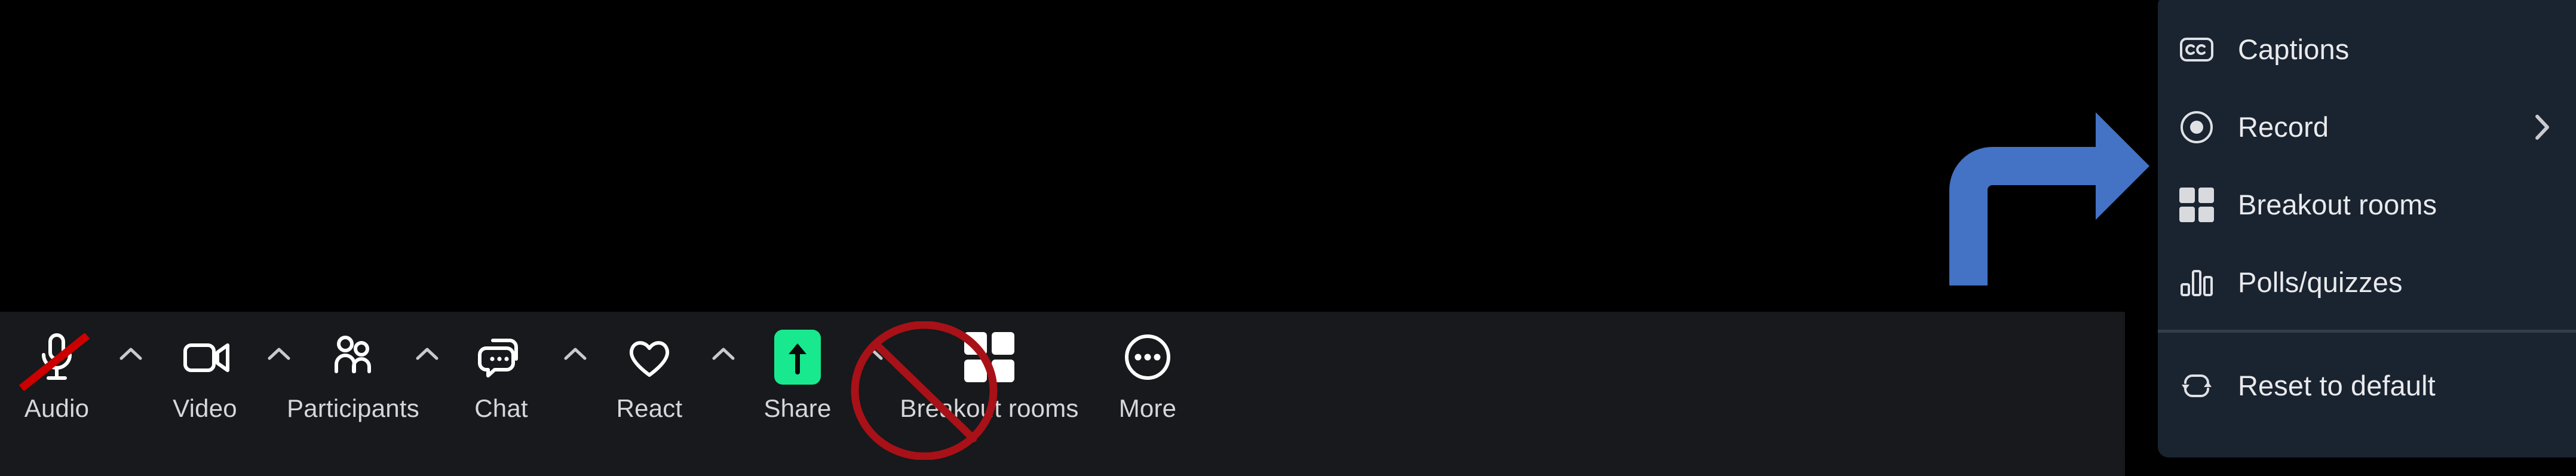  I want to click on video-camera-icon, so click(205, 357).